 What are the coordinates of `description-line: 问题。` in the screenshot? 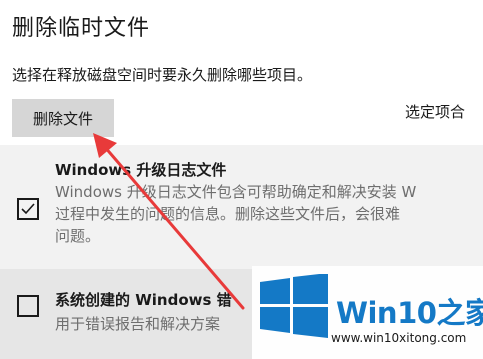 It's located at (78, 236).